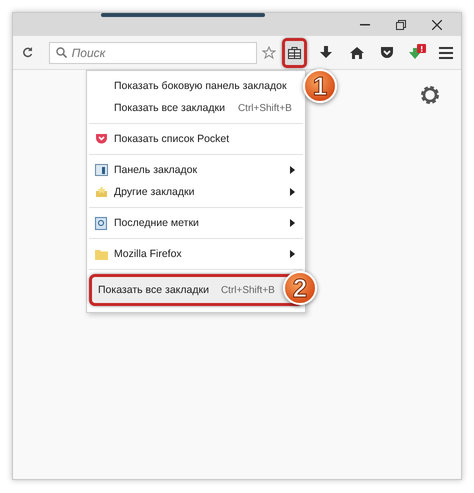 Image resolution: width=474 pixels, height=493 pixels. I want to click on menu-item: Показать все закладки Ctrl+Shift+B, so click(196, 108).